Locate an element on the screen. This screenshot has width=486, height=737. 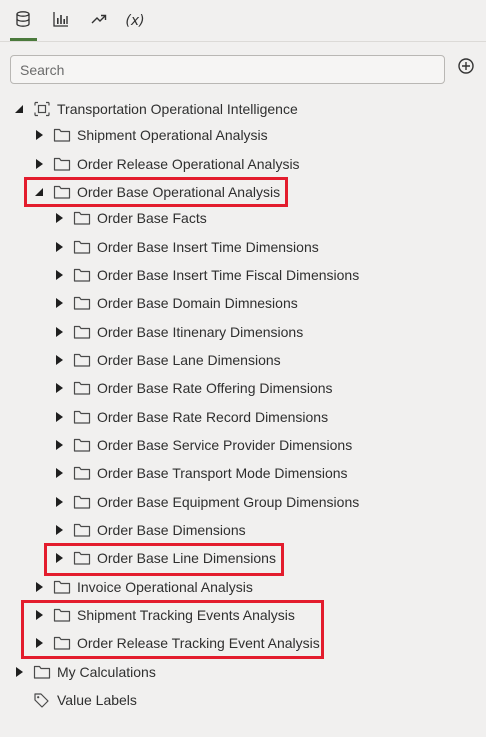
tree-node-label: Order Base Insert Time Dimensions is located at coordinates (208, 247).